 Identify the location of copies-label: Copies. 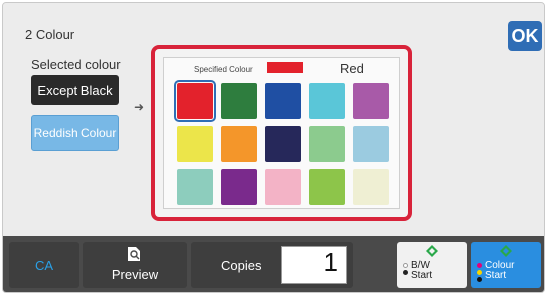
(241, 265).